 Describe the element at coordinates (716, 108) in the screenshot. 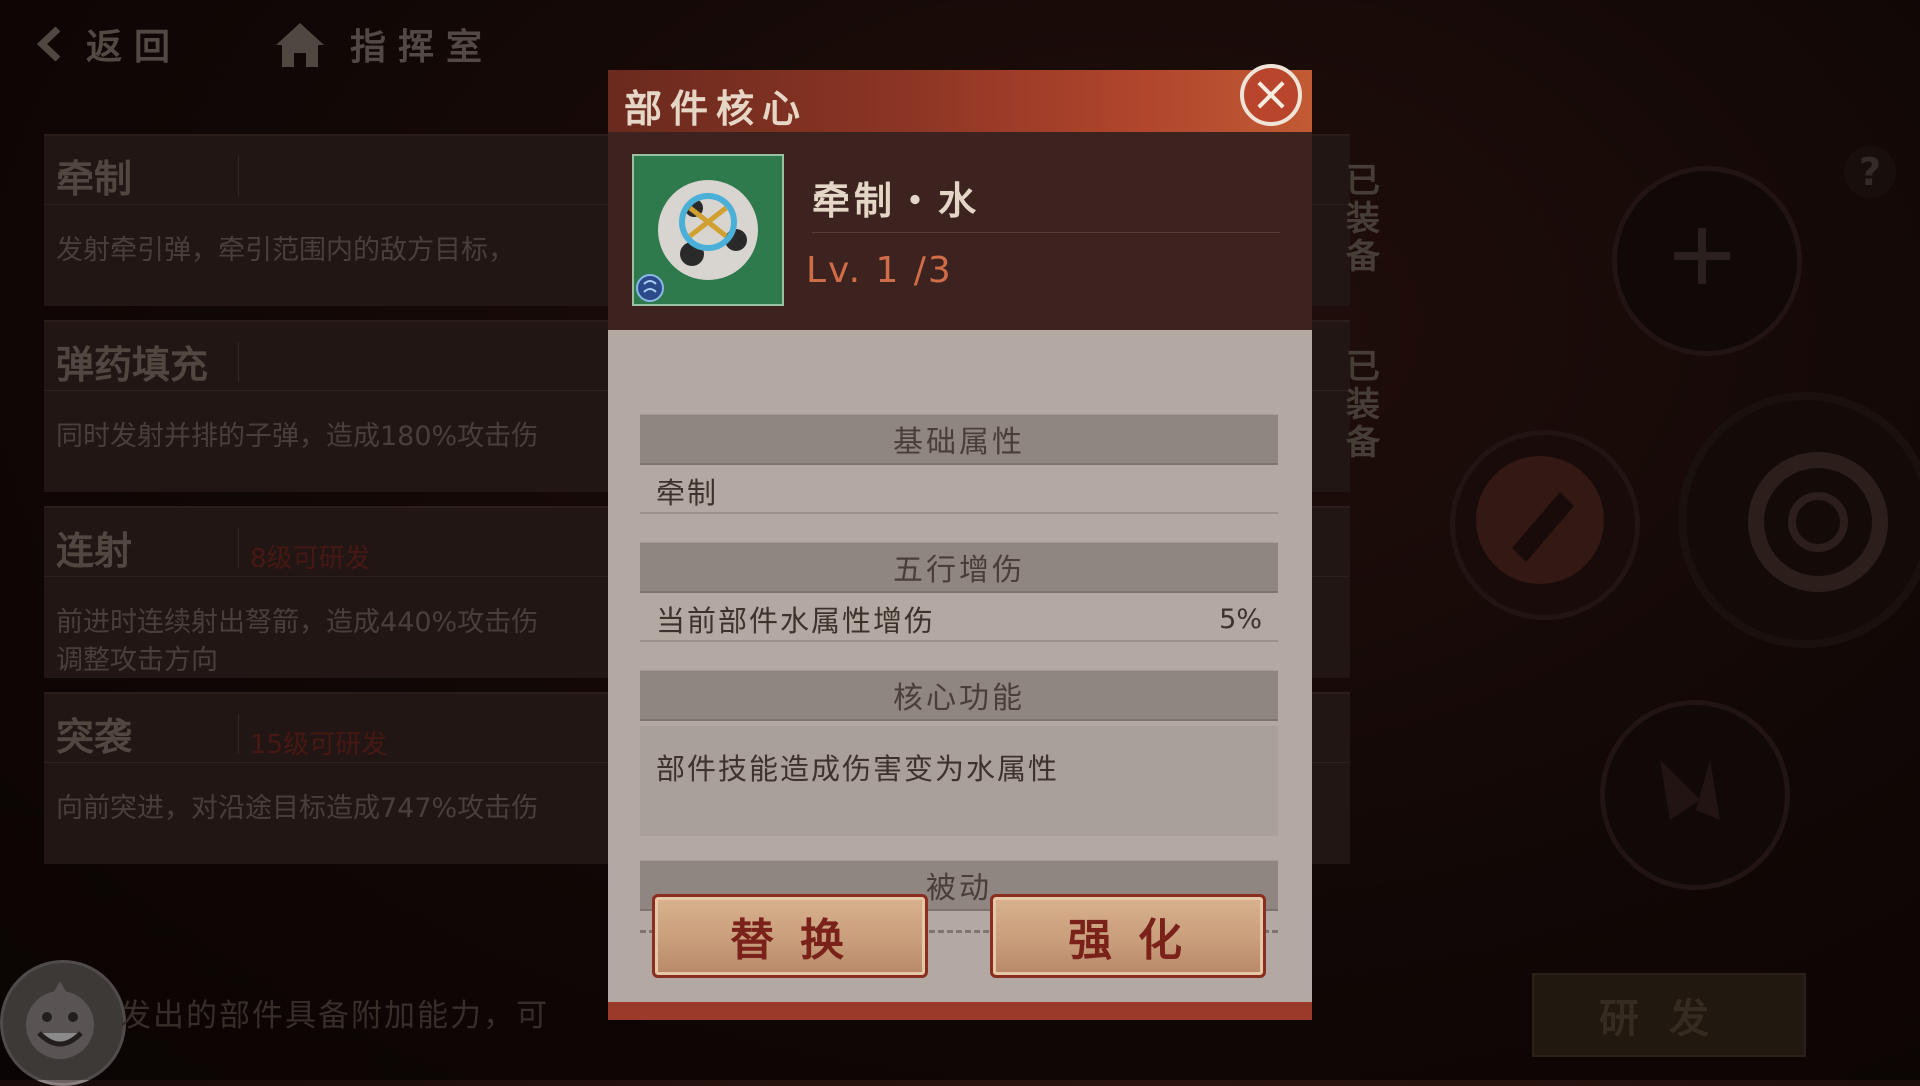

I see `dialog-title: 部件核心` at that location.